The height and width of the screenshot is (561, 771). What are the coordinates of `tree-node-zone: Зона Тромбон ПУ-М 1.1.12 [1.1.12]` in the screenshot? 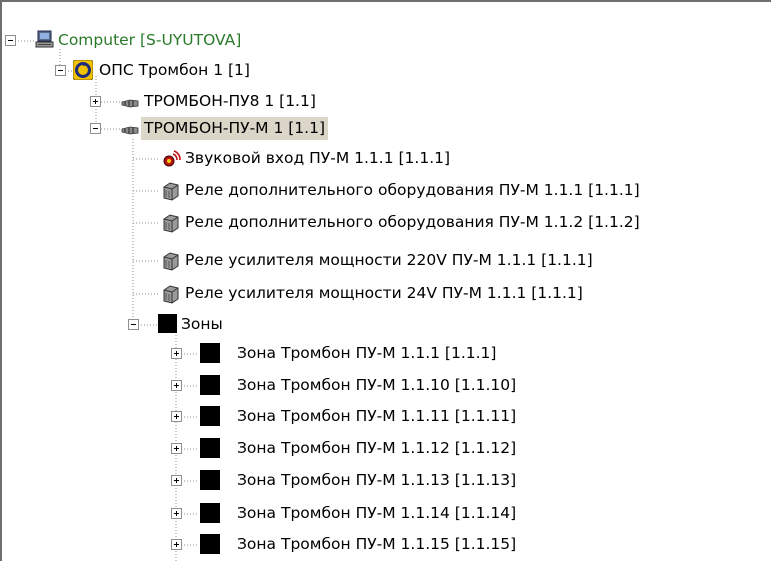 It's located at (386, 449).